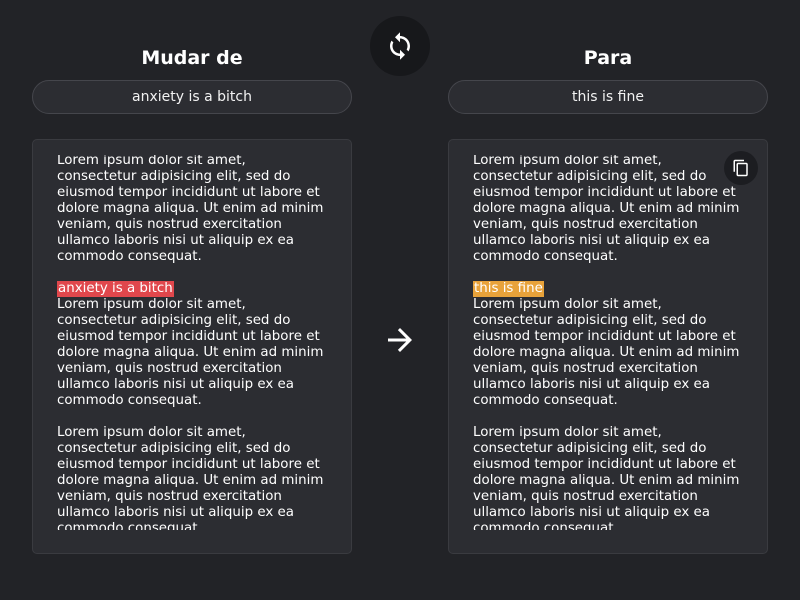 The image size is (800, 600). Describe the element at coordinates (608, 58) in the screenshot. I see `target-title: Para` at that location.